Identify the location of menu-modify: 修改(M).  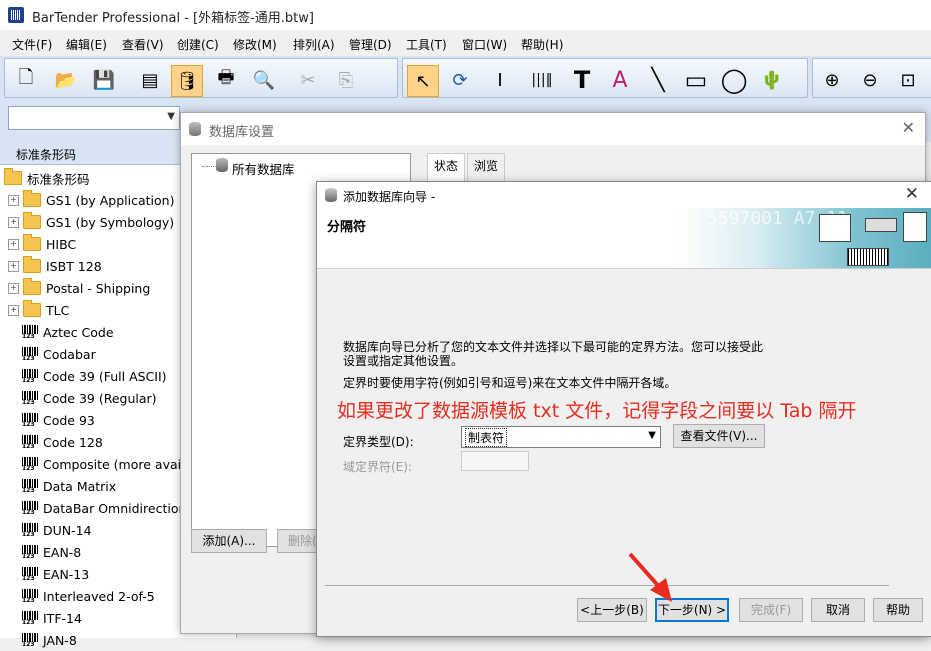
(255, 44).